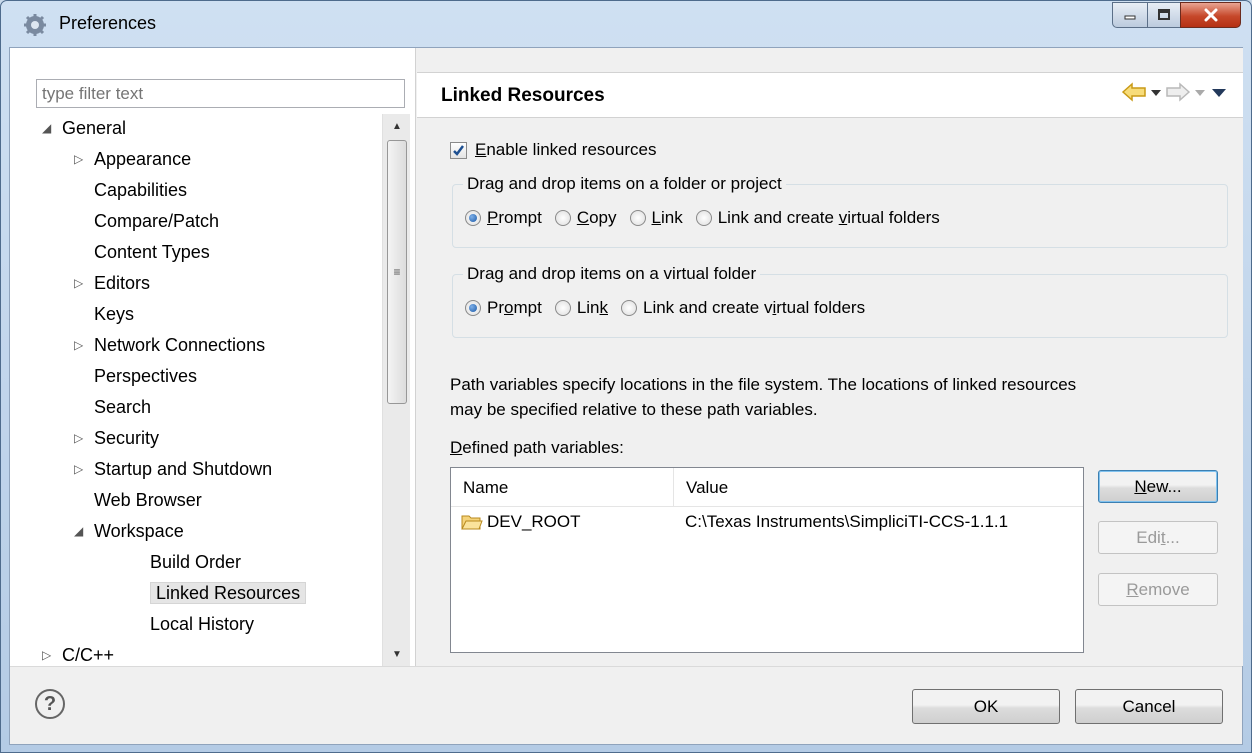  Describe the element at coordinates (1219, 92) in the screenshot. I see `view-menu-icon` at that location.